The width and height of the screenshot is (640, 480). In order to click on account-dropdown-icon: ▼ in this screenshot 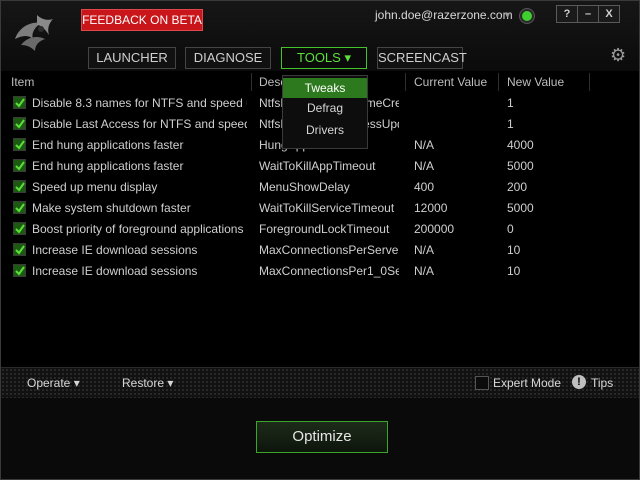, I will do `click(507, 15)`.